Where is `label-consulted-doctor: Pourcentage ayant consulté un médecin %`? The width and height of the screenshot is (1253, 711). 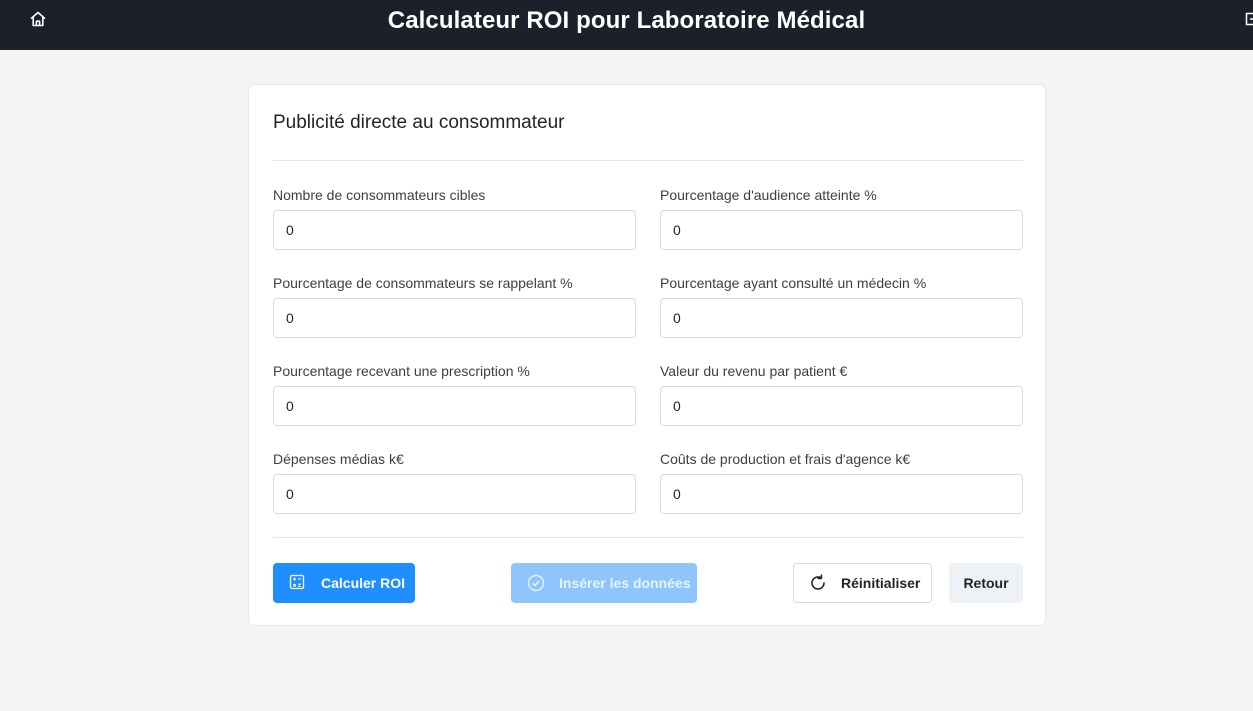 label-consulted-doctor: Pourcentage ayant consulté un médecin % is located at coordinates (793, 283).